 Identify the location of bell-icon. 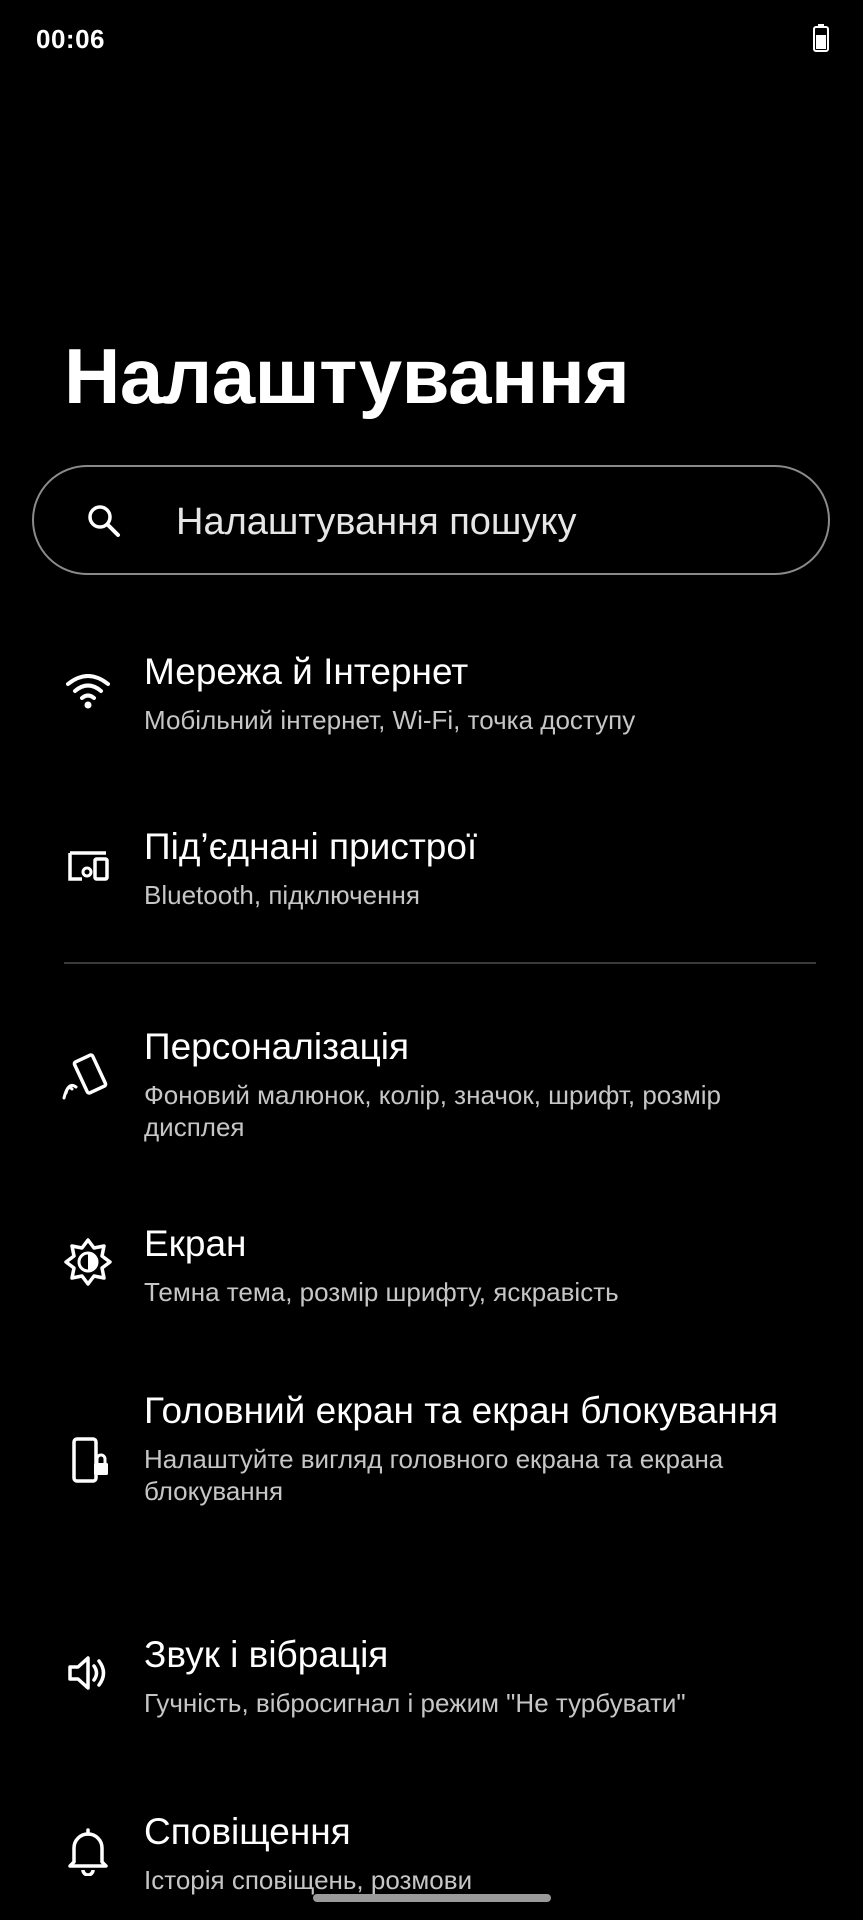
(88, 1852).